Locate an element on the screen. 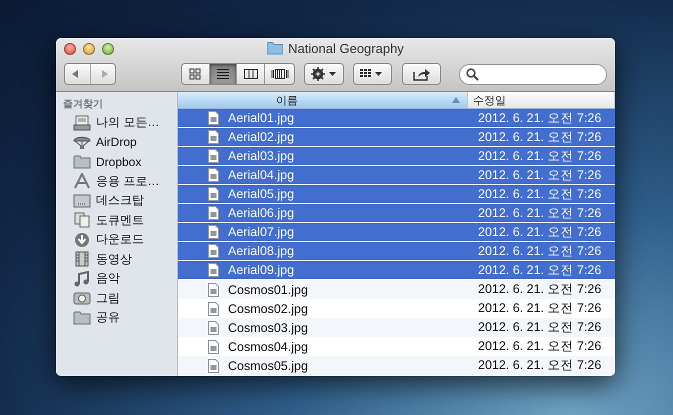 This screenshot has height=415, width=673. action-menu-button is located at coordinates (324, 74).